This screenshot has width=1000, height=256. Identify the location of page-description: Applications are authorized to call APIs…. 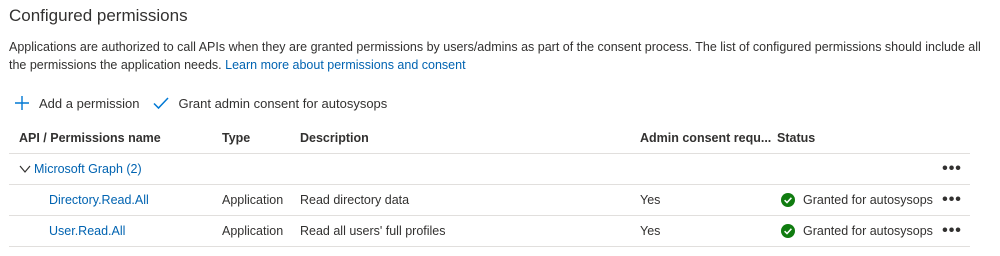
(495, 56).